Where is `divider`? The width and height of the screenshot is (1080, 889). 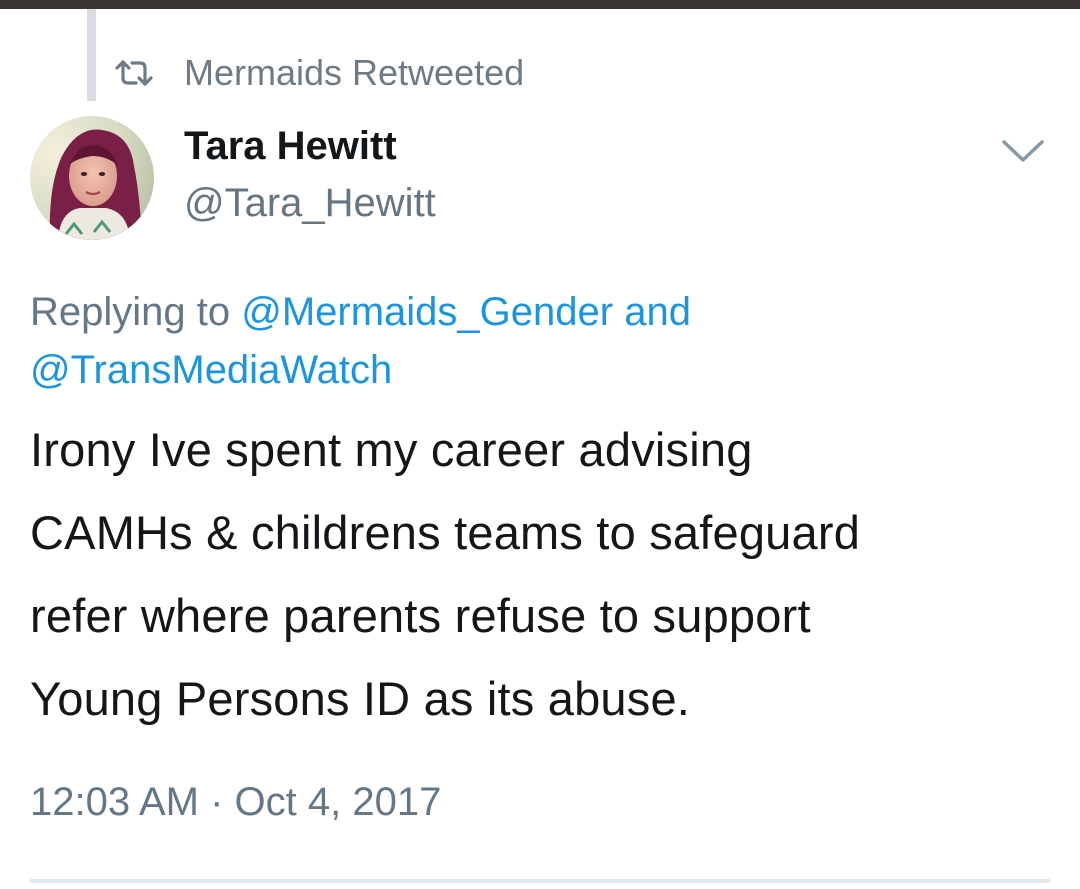 divider is located at coordinates (540, 881).